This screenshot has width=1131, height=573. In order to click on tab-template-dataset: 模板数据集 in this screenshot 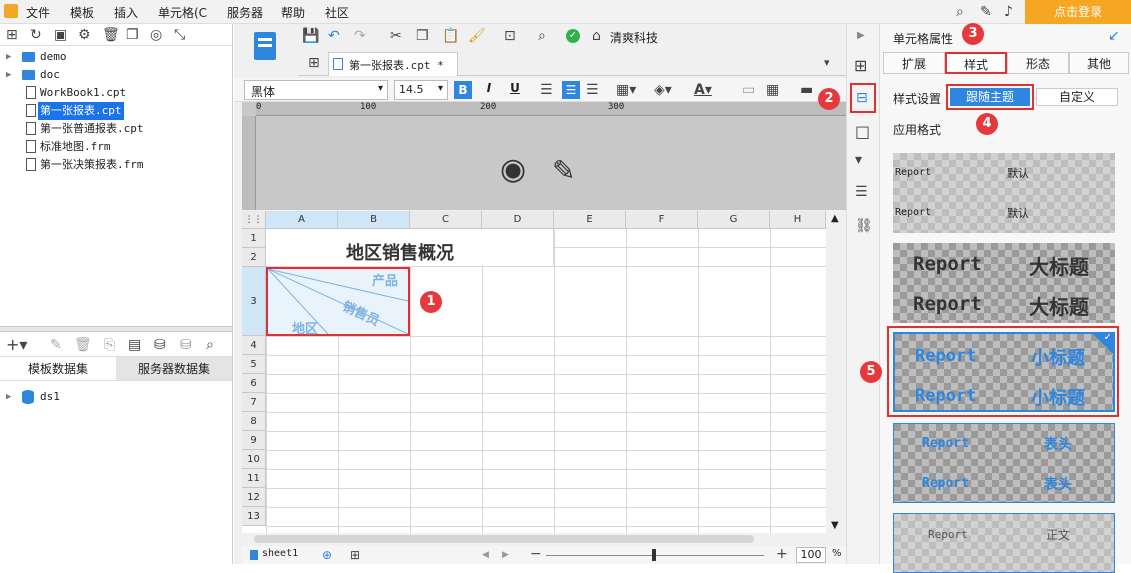, I will do `click(58, 369)`.